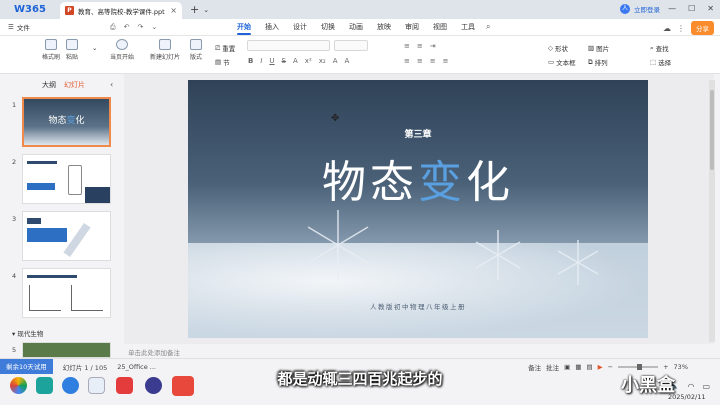 The width and height of the screenshot is (720, 405). I want to click on select-icon: ⬚, so click(653, 62).